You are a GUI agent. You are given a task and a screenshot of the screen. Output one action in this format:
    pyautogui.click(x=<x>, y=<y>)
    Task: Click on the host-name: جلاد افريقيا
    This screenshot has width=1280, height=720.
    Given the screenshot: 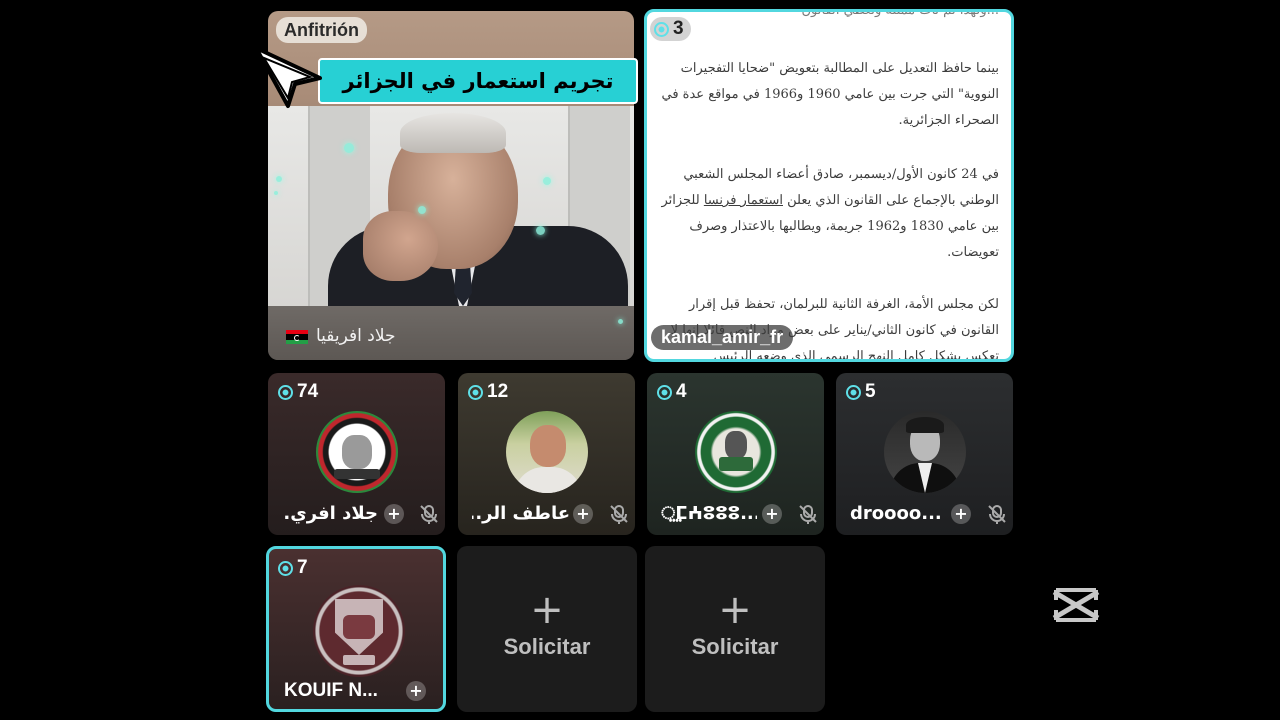 What is the action you would take?
    pyautogui.click(x=356, y=336)
    